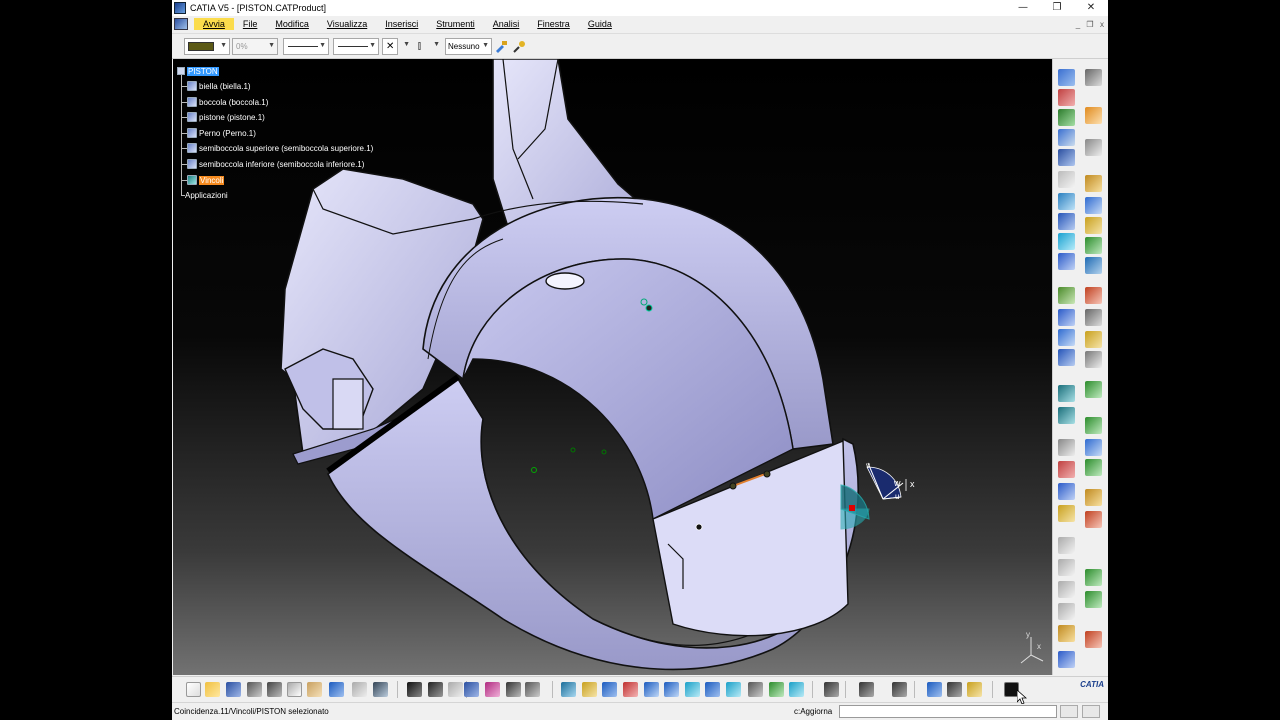 This screenshot has width=1280, height=720. Describe the element at coordinates (831, 689) in the screenshot. I see `measure-icon` at that location.